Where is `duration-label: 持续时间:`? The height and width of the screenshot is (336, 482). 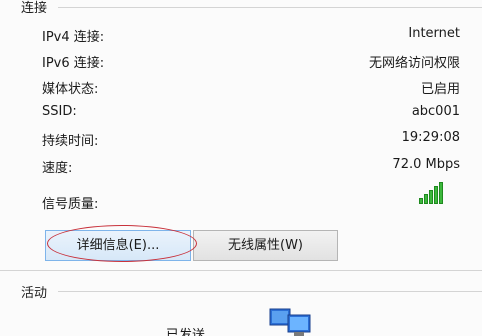 duration-label: 持续时间: is located at coordinates (70, 141).